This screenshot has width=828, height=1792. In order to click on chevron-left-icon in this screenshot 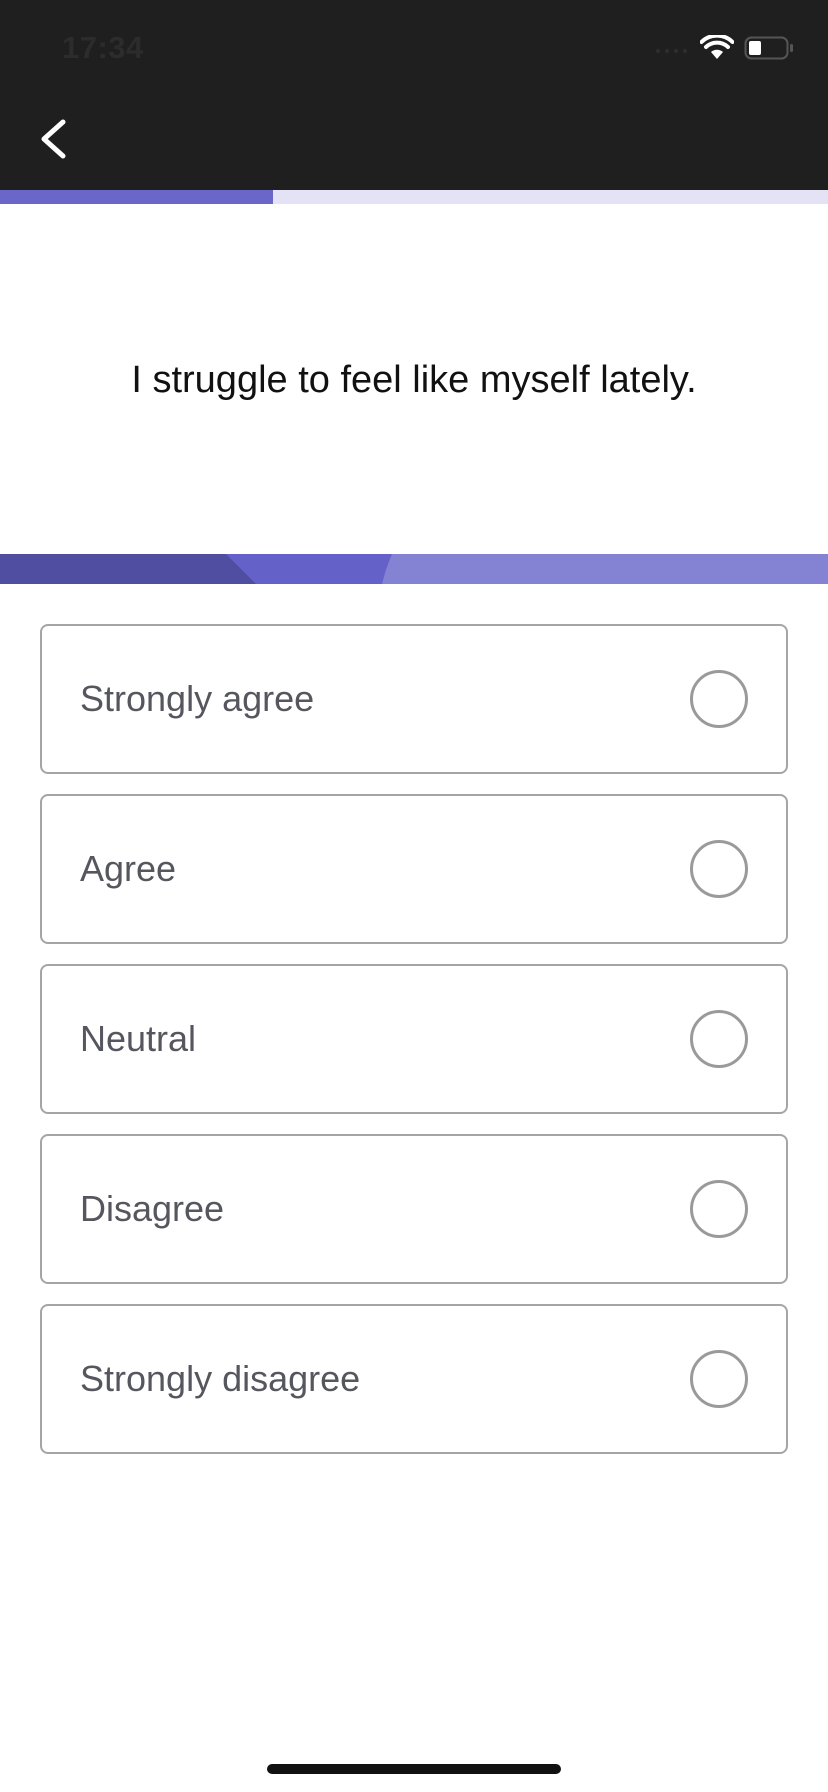, I will do `click(53, 139)`.